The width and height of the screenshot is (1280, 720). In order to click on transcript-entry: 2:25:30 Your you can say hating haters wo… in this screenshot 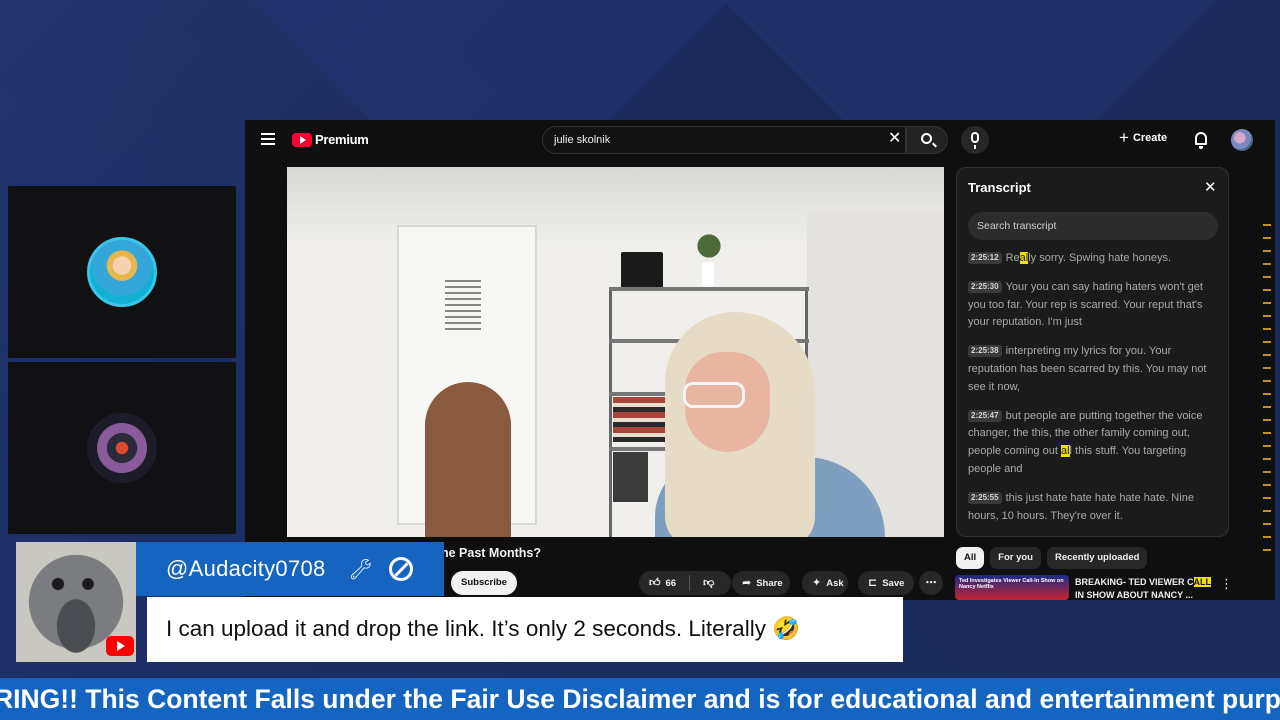, I will do `click(1094, 305)`.